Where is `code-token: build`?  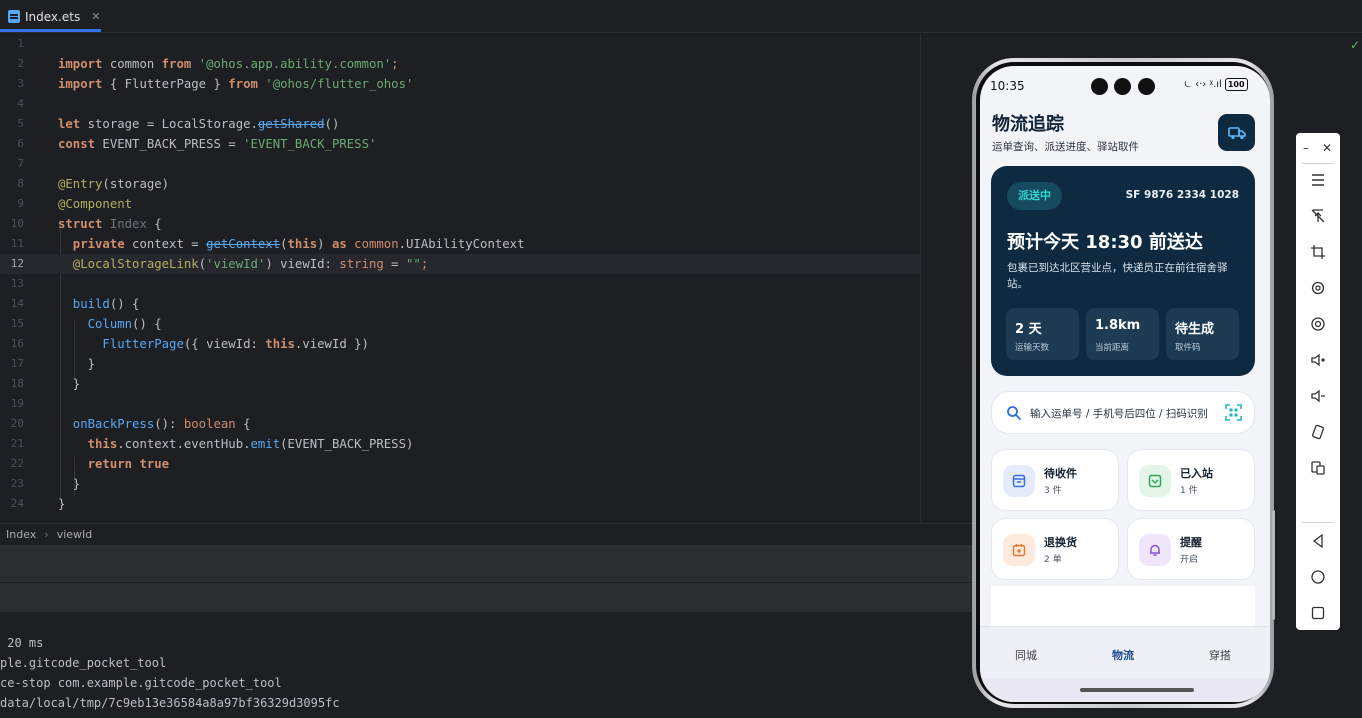
code-token: build is located at coordinates (84, 304).